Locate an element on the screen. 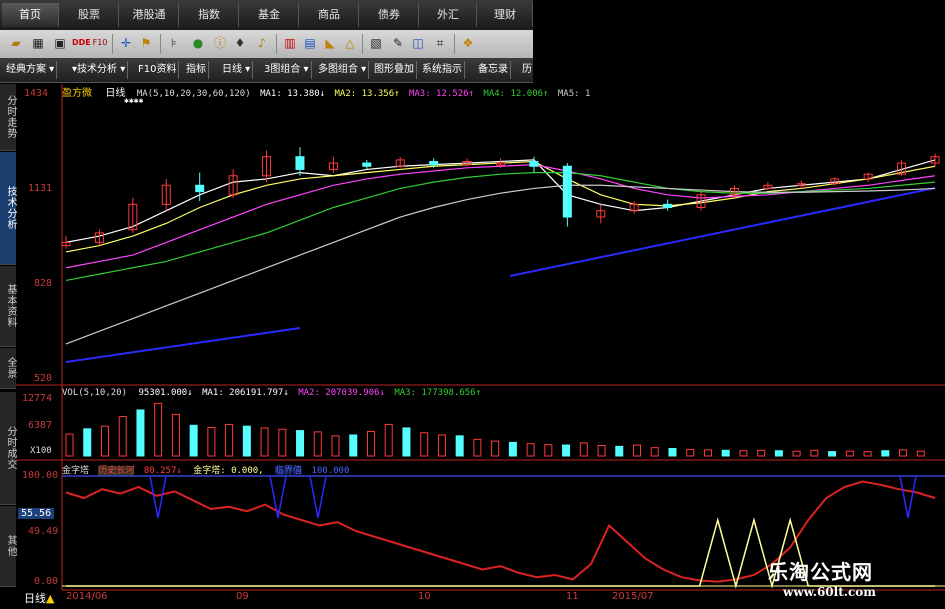  period-indicator: 日线▲ is located at coordinates (39, 598).